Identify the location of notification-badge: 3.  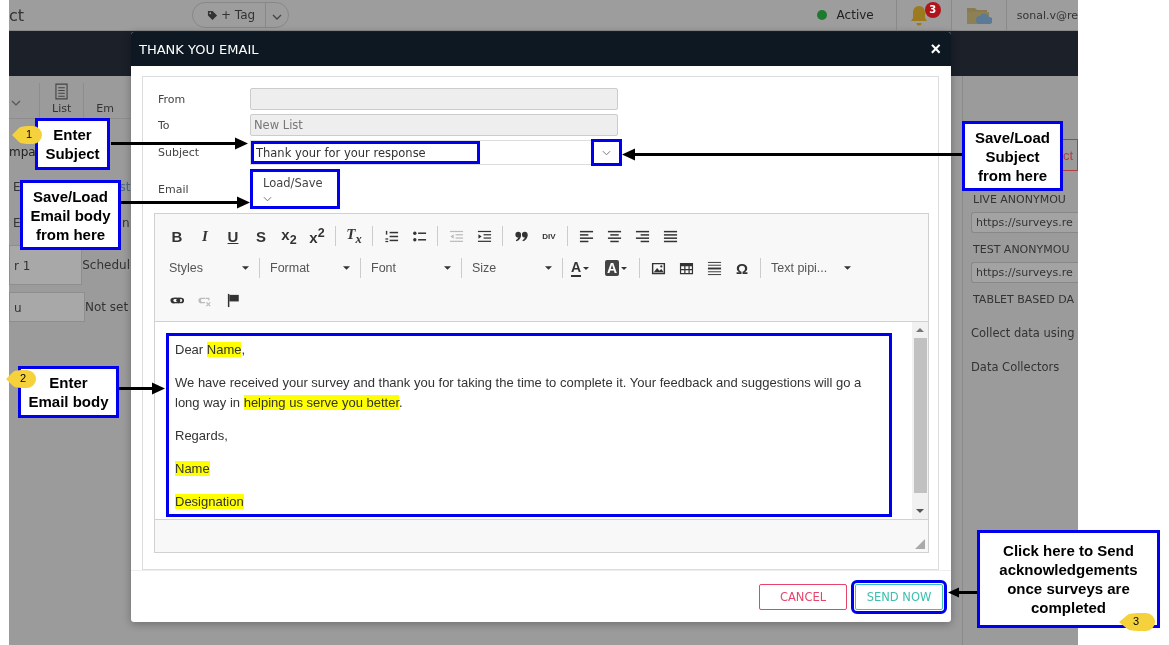
(932, 10).